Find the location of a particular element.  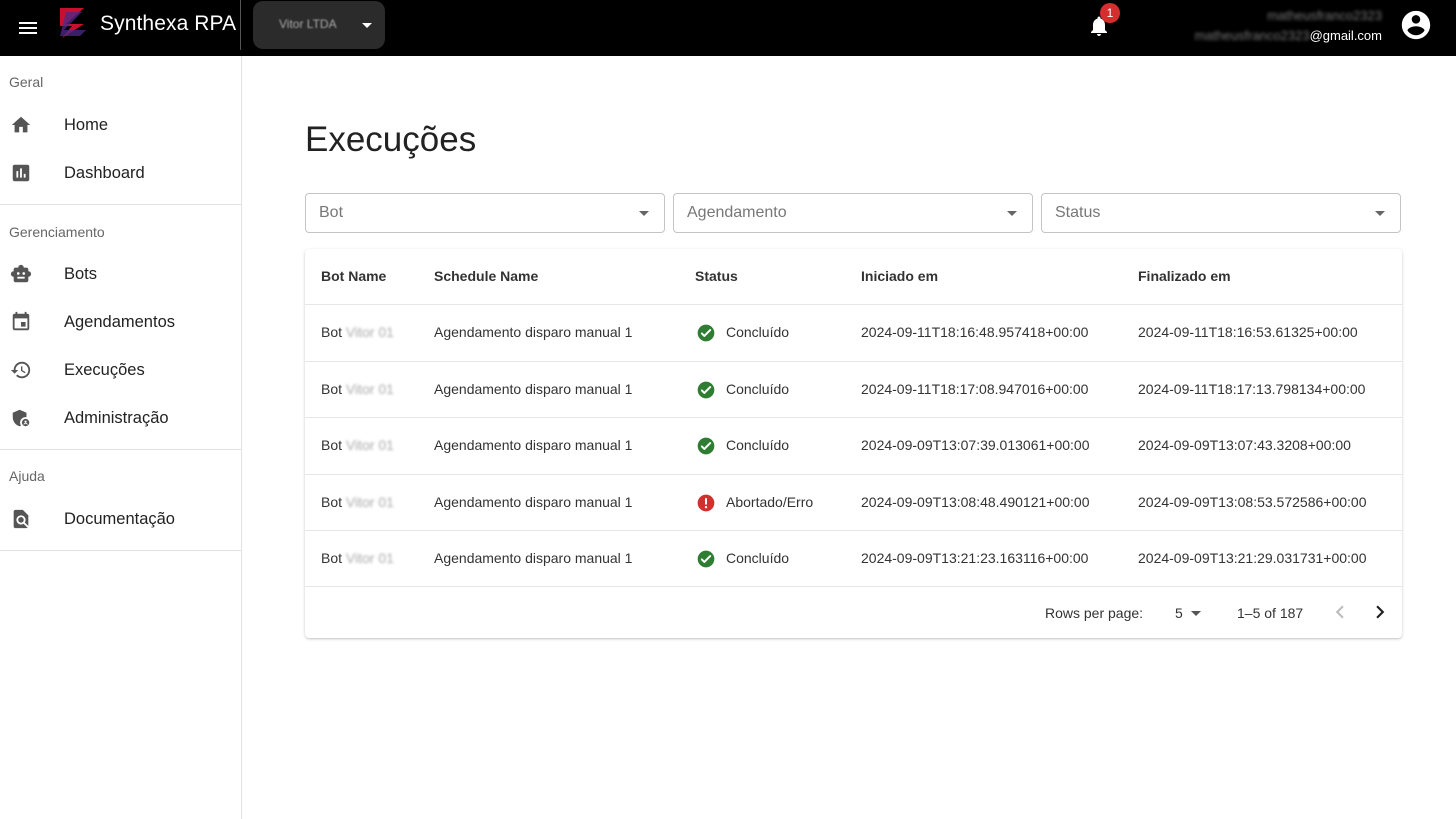

section-title-gerenciamento: Gerenciamento is located at coordinates (57, 232).